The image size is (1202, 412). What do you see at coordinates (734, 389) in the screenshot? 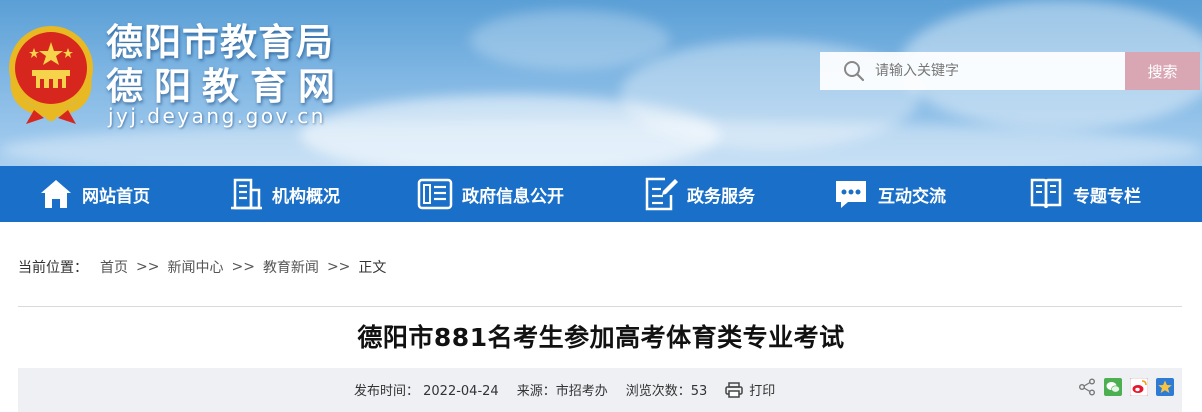
I see `printer-icon` at bounding box center [734, 389].